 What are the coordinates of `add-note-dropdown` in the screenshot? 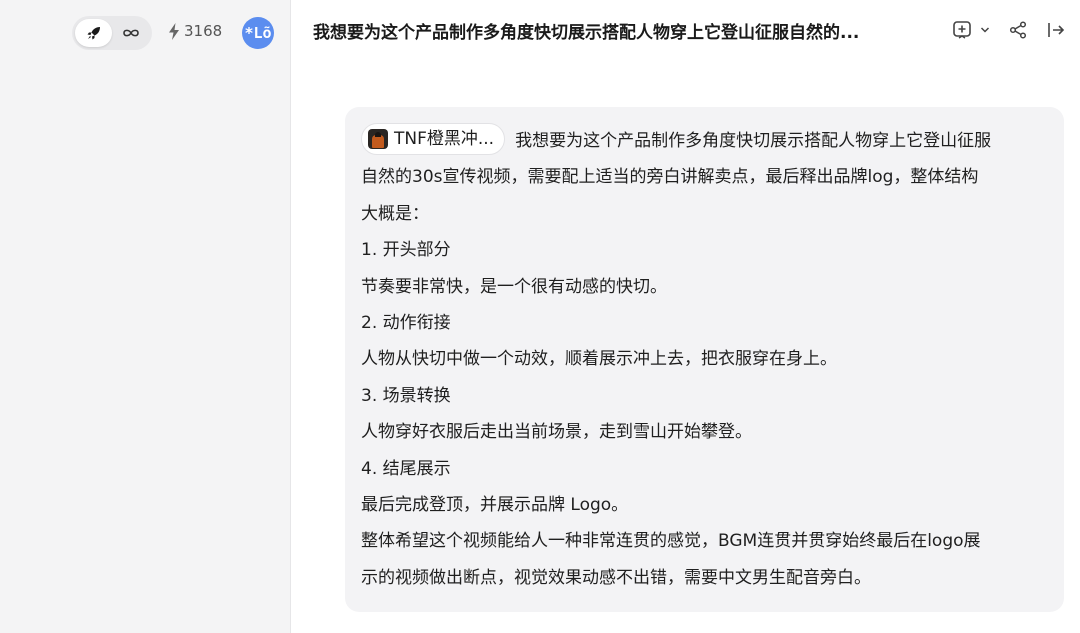 It's located at (971, 30).